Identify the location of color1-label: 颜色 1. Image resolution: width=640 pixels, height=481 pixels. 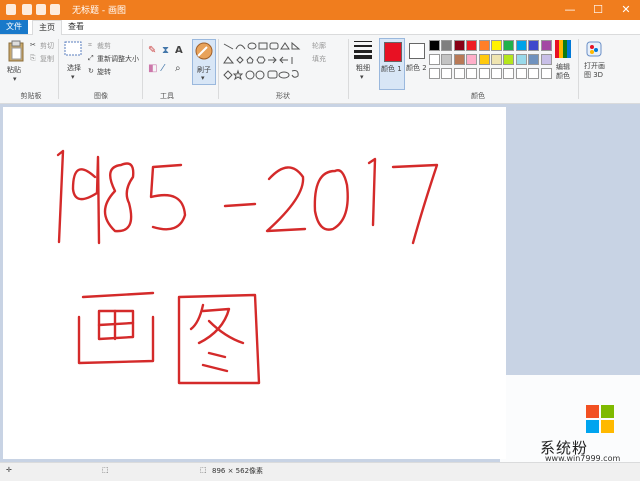
(391, 69).